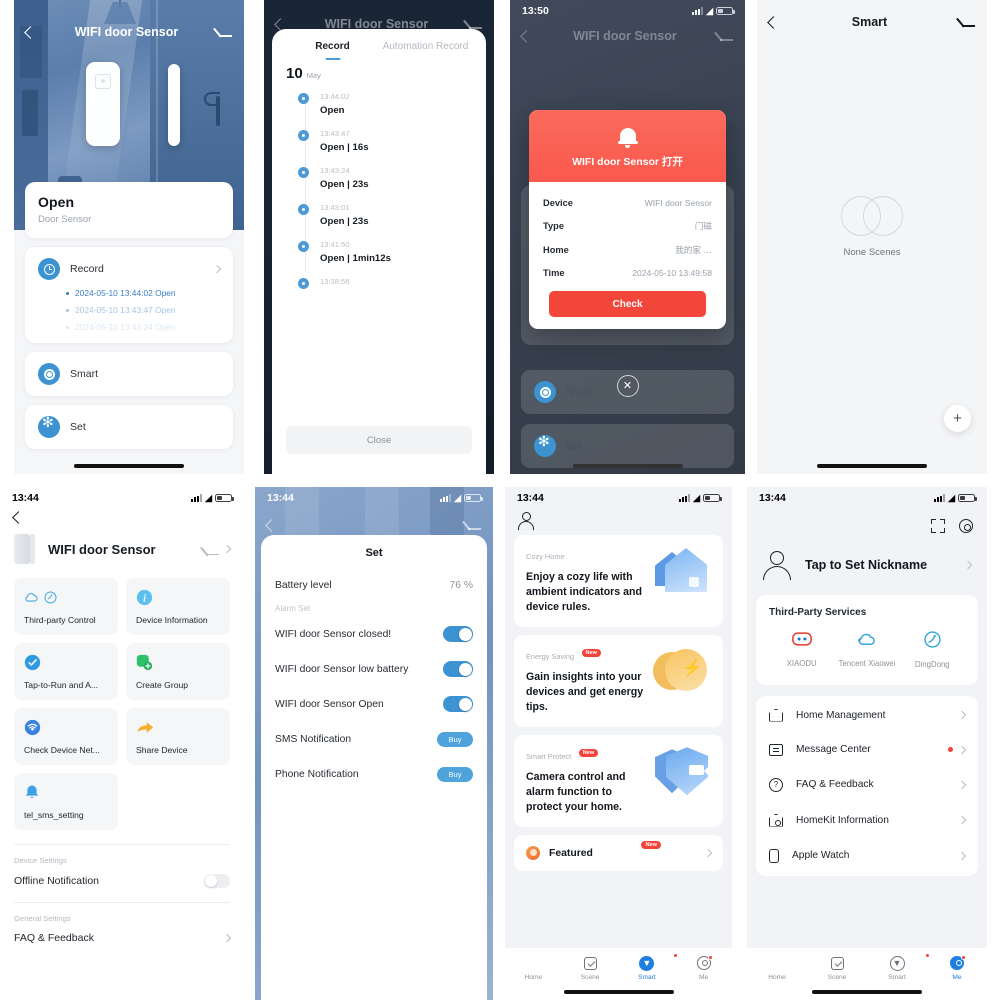 The width and height of the screenshot is (1000, 1000). What do you see at coordinates (65, 219) in the screenshot?
I see `device-state-subtitle: Door Sensor` at bounding box center [65, 219].